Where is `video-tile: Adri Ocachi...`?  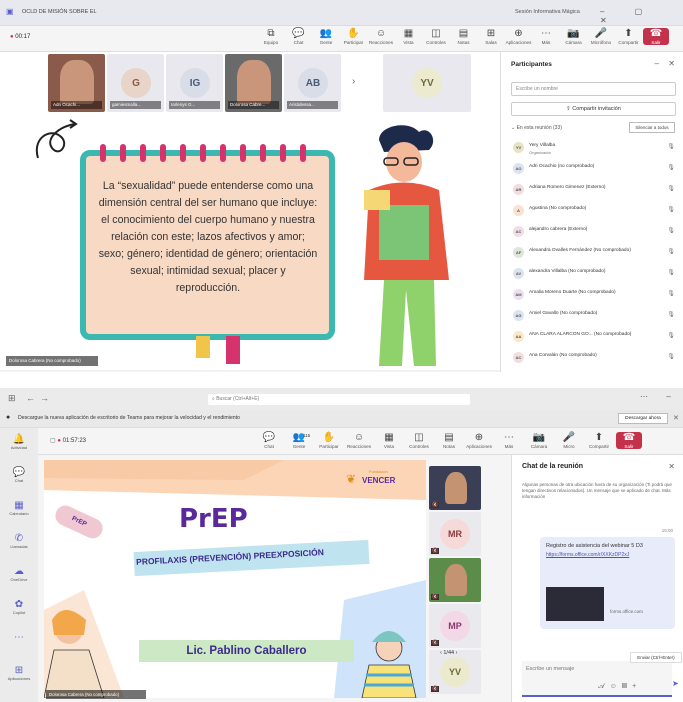
video-tile: Adri Ocachi... is located at coordinates (76, 83).